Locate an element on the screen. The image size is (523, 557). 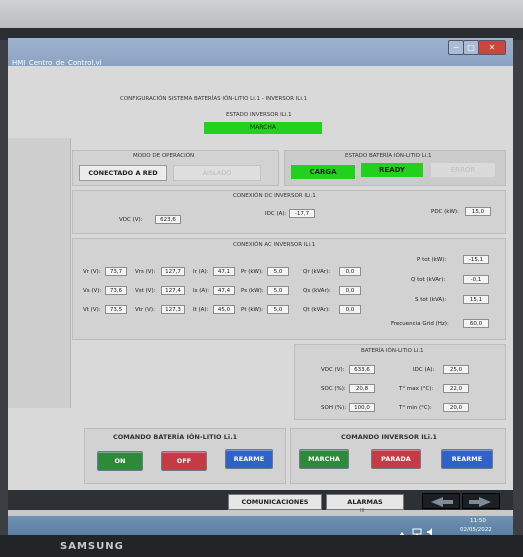
isolated-indicator: AISLADO is located at coordinates (217, 173).